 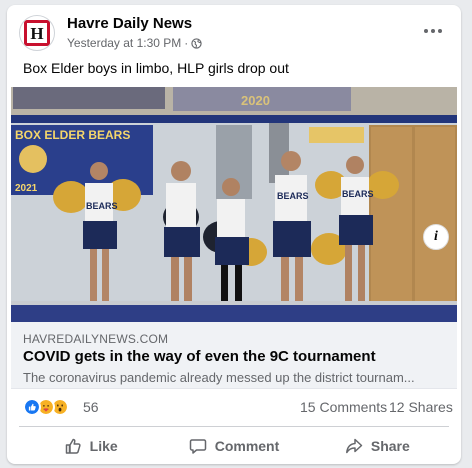 I want to click on havre-logo-icon: H, so click(x=37, y=33).